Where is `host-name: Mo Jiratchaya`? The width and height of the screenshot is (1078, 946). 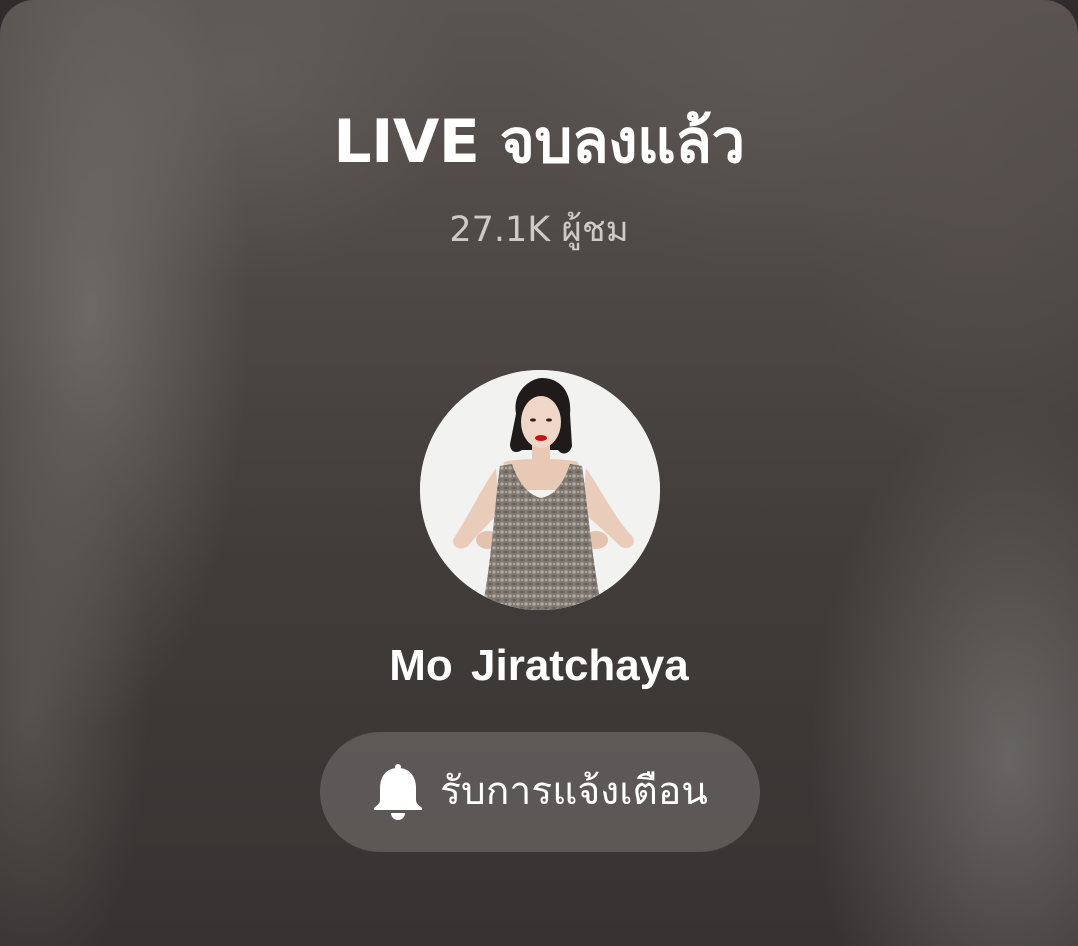
host-name: Mo Jiratchaya is located at coordinates (539, 666).